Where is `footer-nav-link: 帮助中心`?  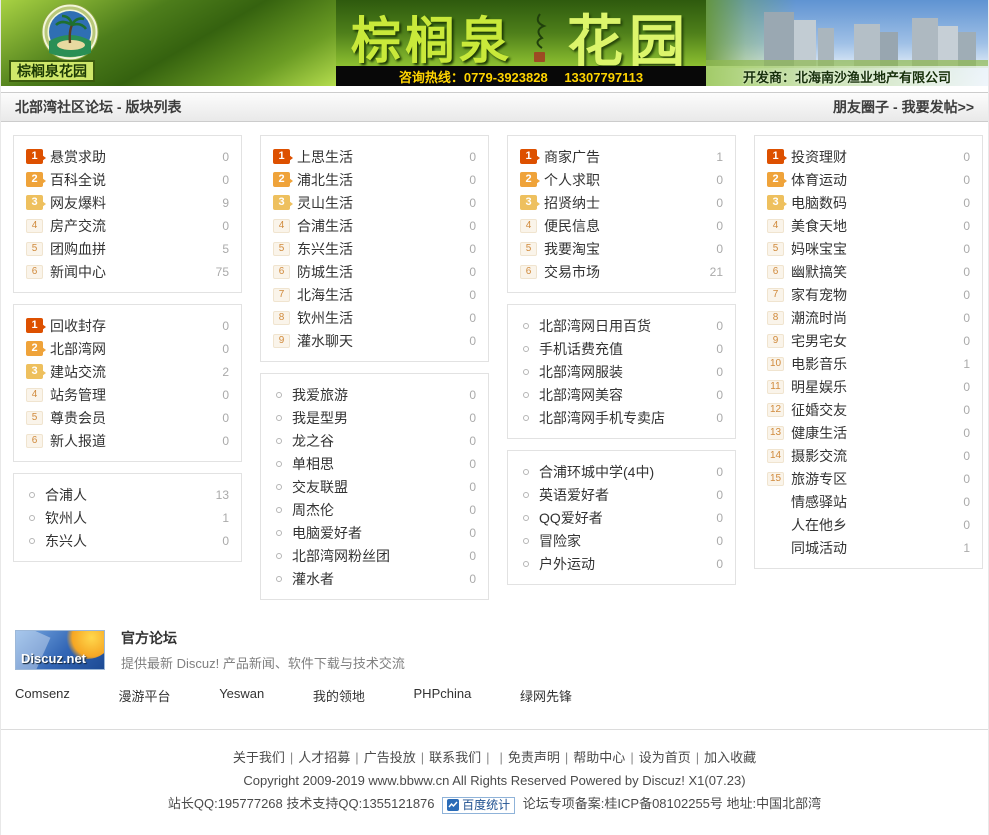 footer-nav-link: 帮助中心 is located at coordinates (599, 757).